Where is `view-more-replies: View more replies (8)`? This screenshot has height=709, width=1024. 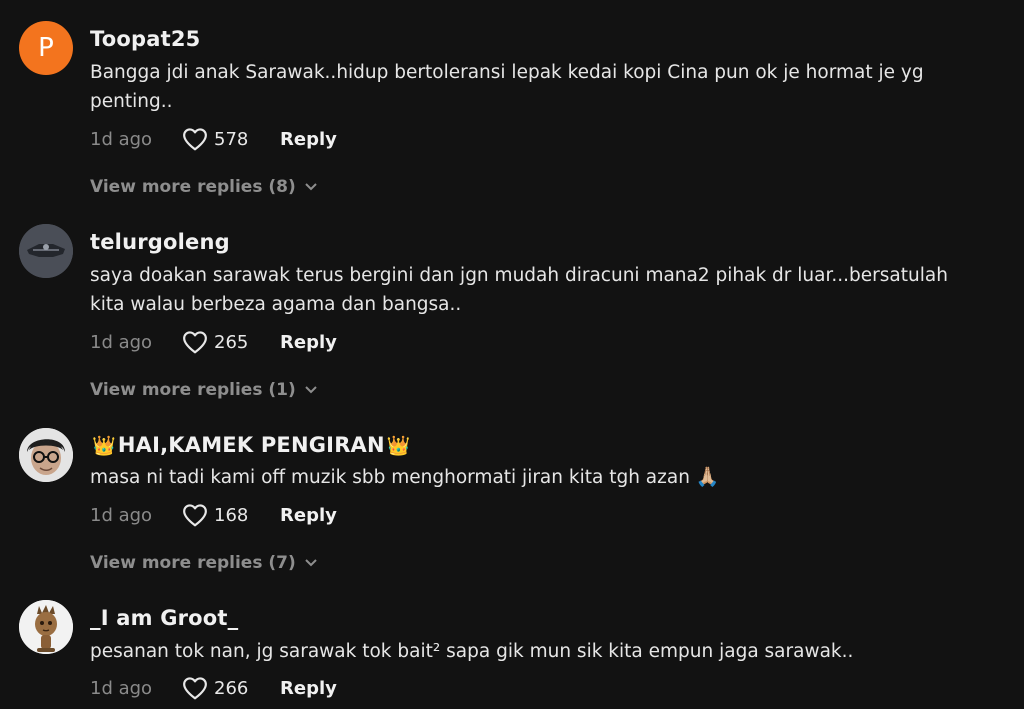 view-more-replies: View more replies (8) is located at coordinates (204, 187).